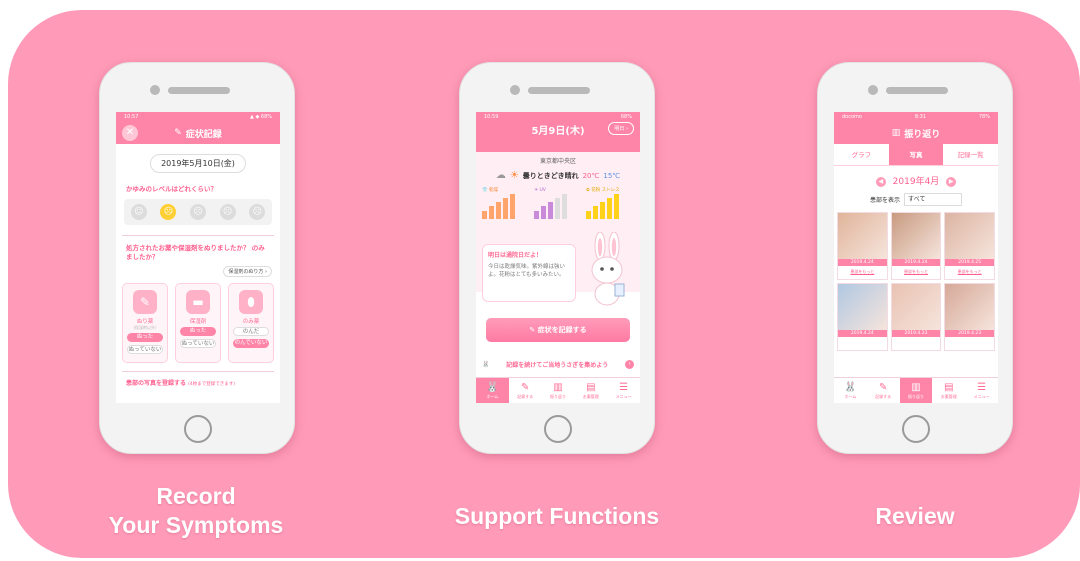  I want to click on tab-photos: 写真, so click(916, 154).